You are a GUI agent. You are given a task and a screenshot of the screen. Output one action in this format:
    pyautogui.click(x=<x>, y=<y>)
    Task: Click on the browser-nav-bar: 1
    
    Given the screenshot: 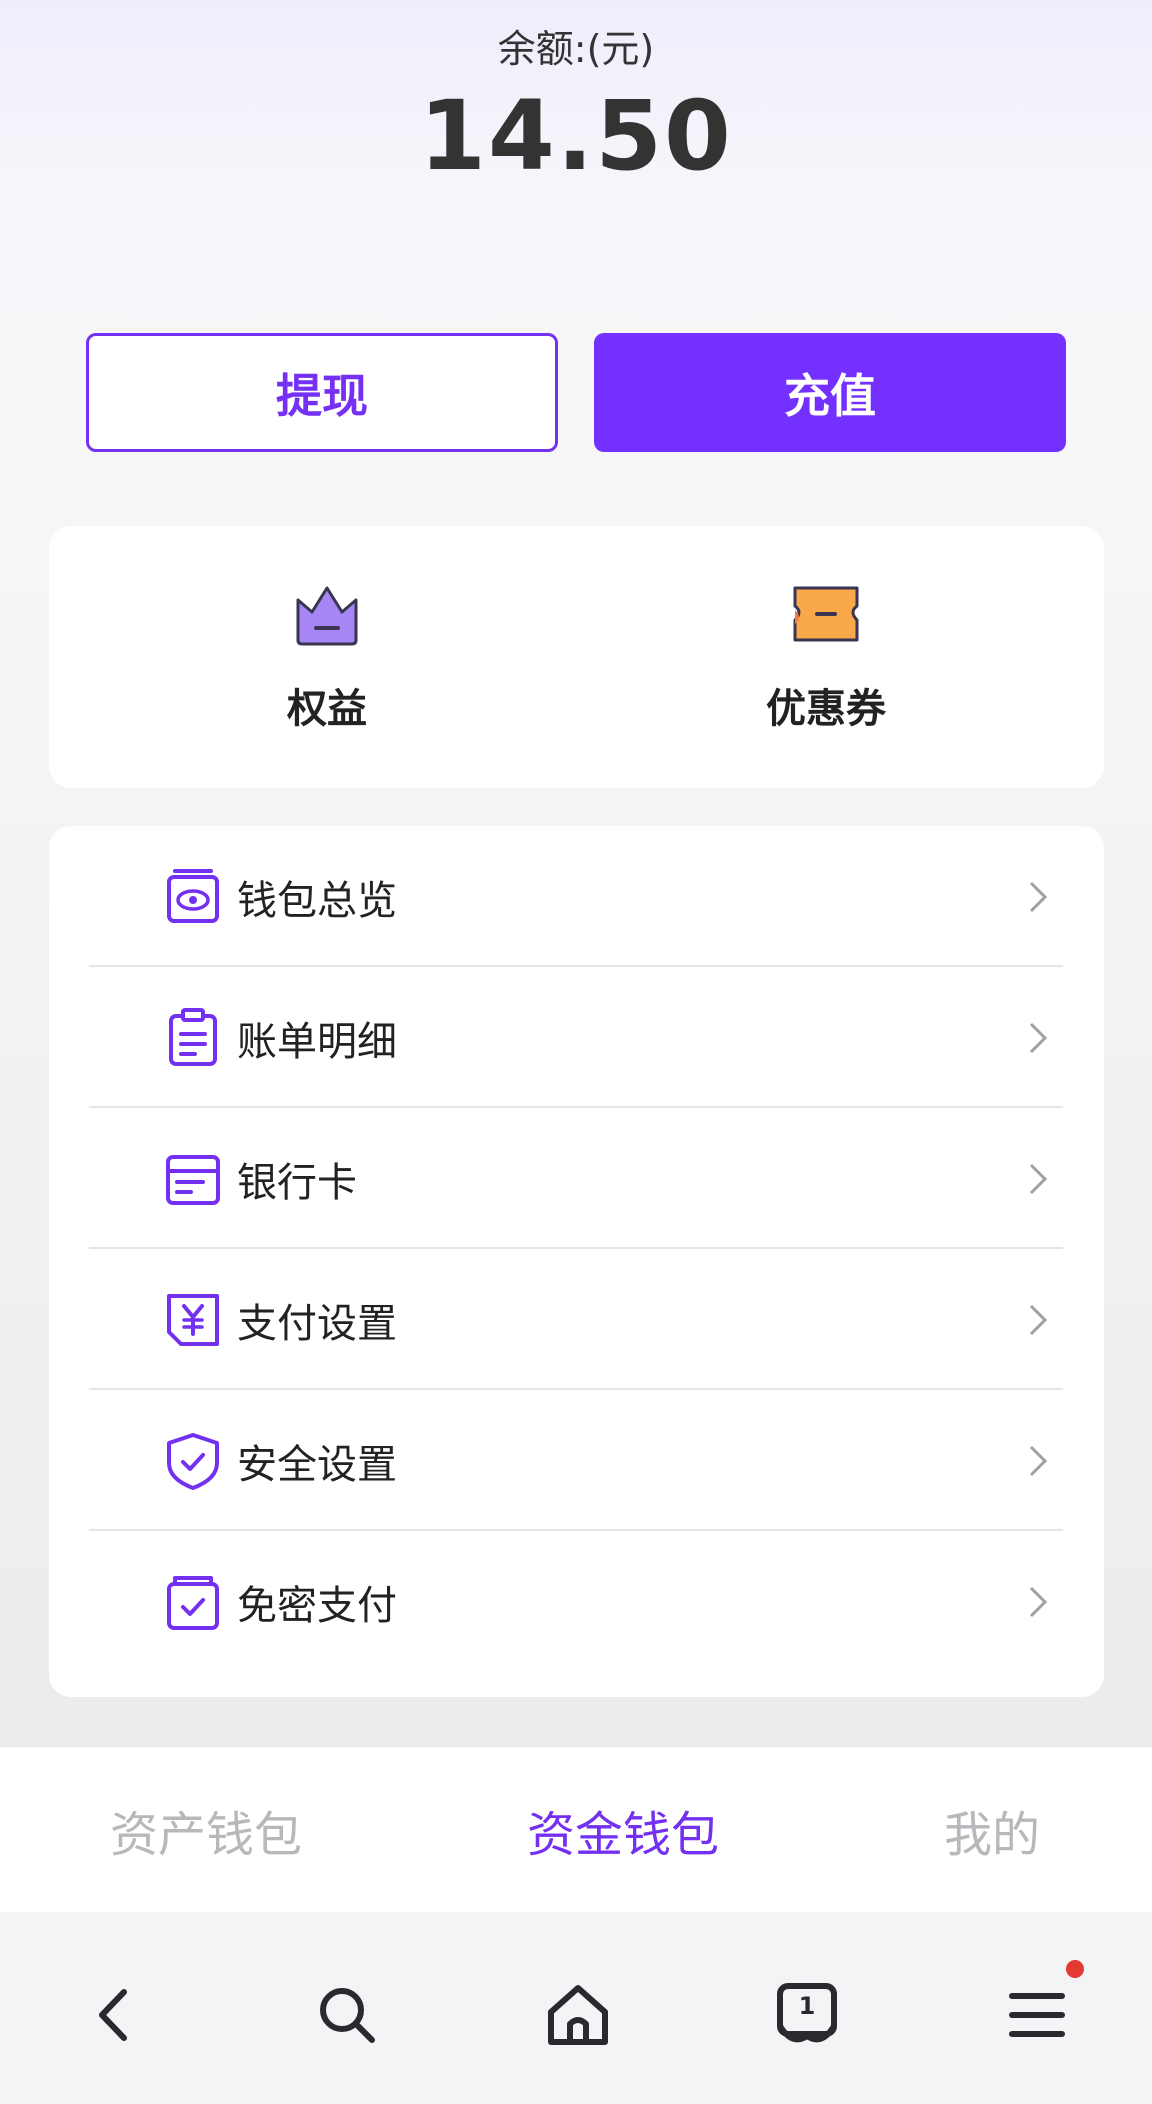 What is the action you would take?
    pyautogui.click(x=576, y=2008)
    